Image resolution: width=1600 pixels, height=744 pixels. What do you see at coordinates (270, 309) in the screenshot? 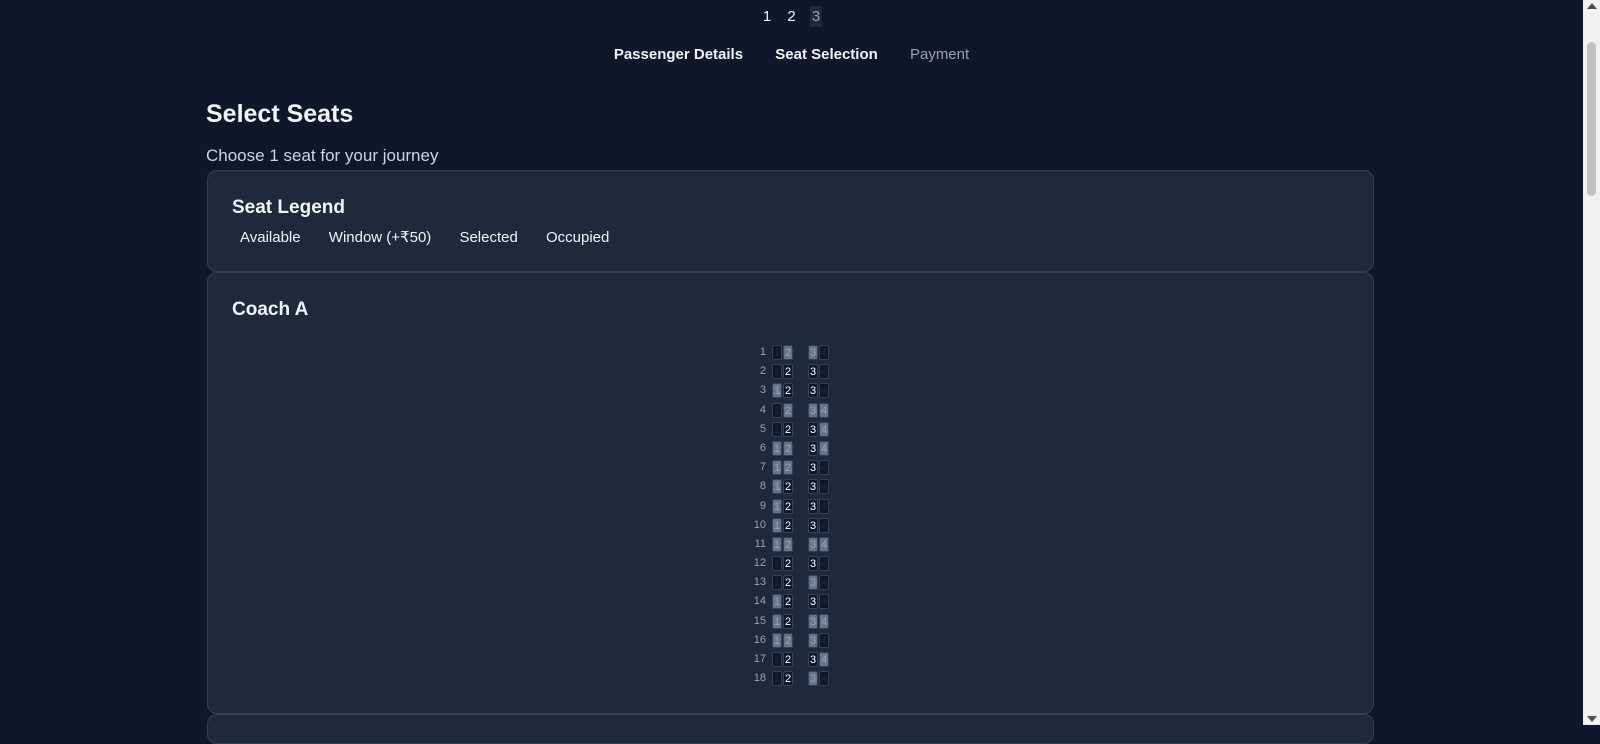
I see `coach-title: Coach A` at bounding box center [270, 309].